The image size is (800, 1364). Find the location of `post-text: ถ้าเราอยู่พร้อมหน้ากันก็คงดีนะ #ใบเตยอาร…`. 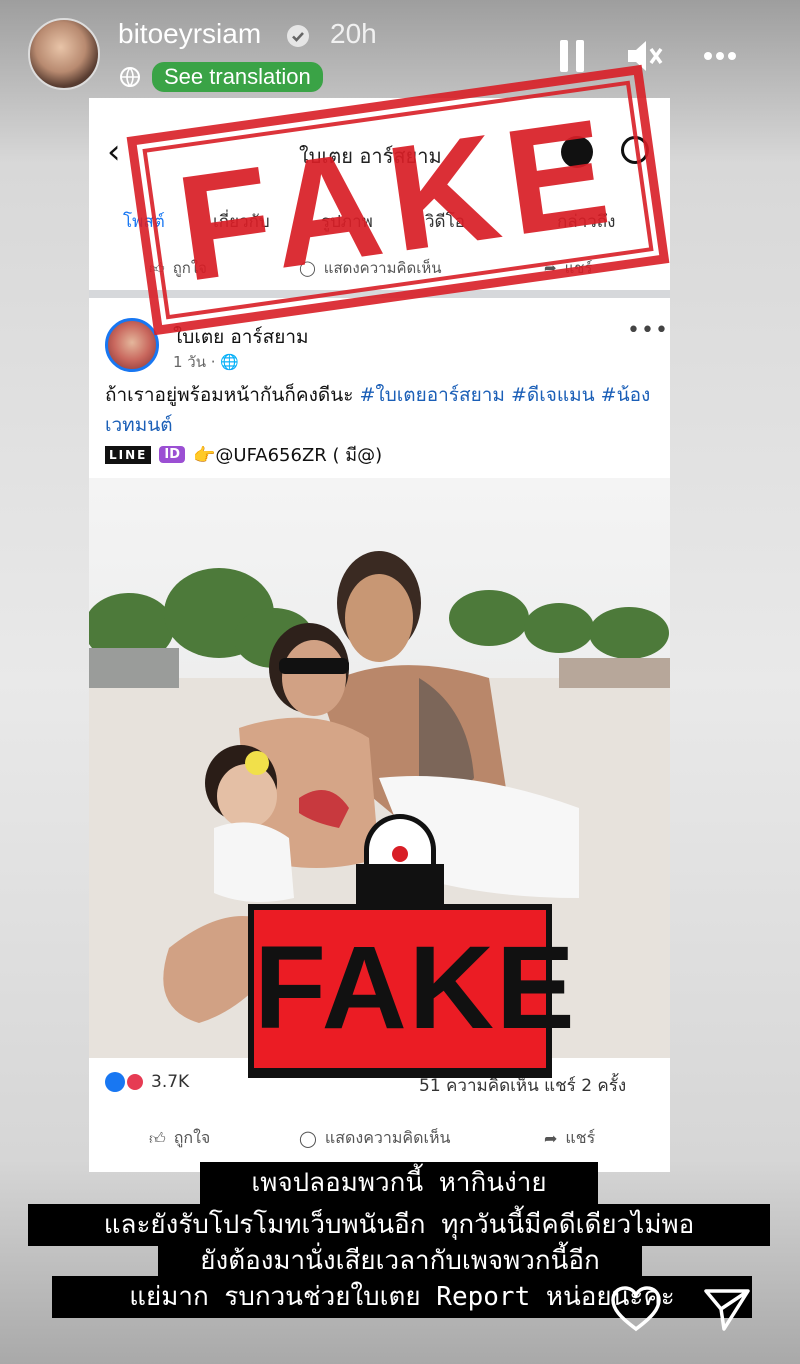

post-text: ถ้าเราอยู่พร้อมหน้ากันก็คงดีนะ #ใบเตยอาร… is located at coordinates (378, 410).